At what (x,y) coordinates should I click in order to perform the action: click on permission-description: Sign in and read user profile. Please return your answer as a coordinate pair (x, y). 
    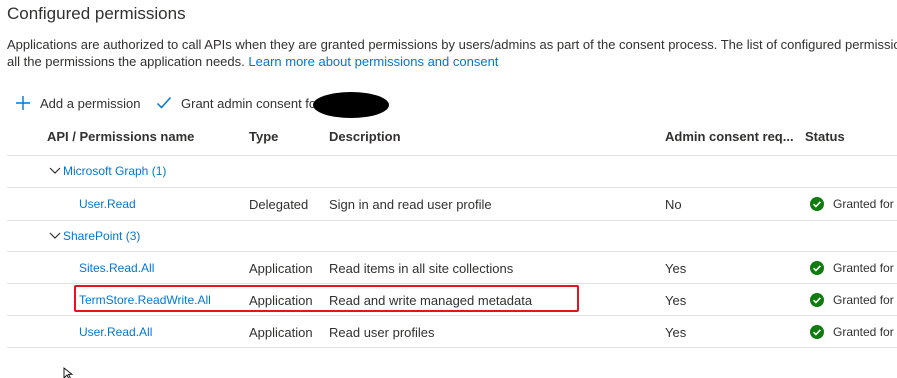
    Looking at the image, I should click on (410, 204).